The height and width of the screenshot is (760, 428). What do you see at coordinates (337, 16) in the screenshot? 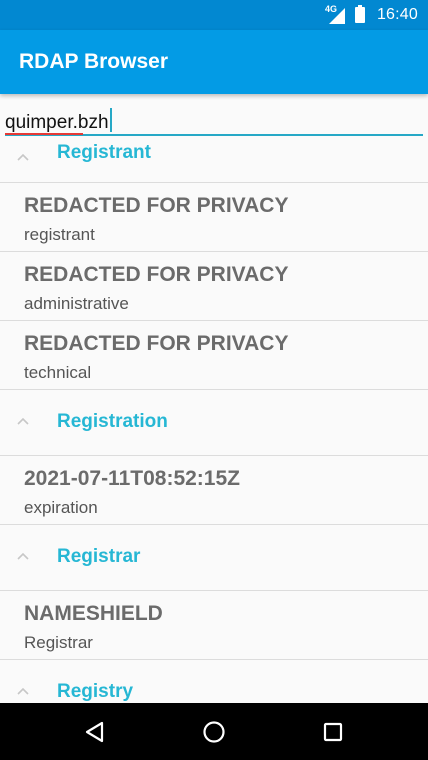
I see `cell-signal-icon` at bounding box center [337, 16].